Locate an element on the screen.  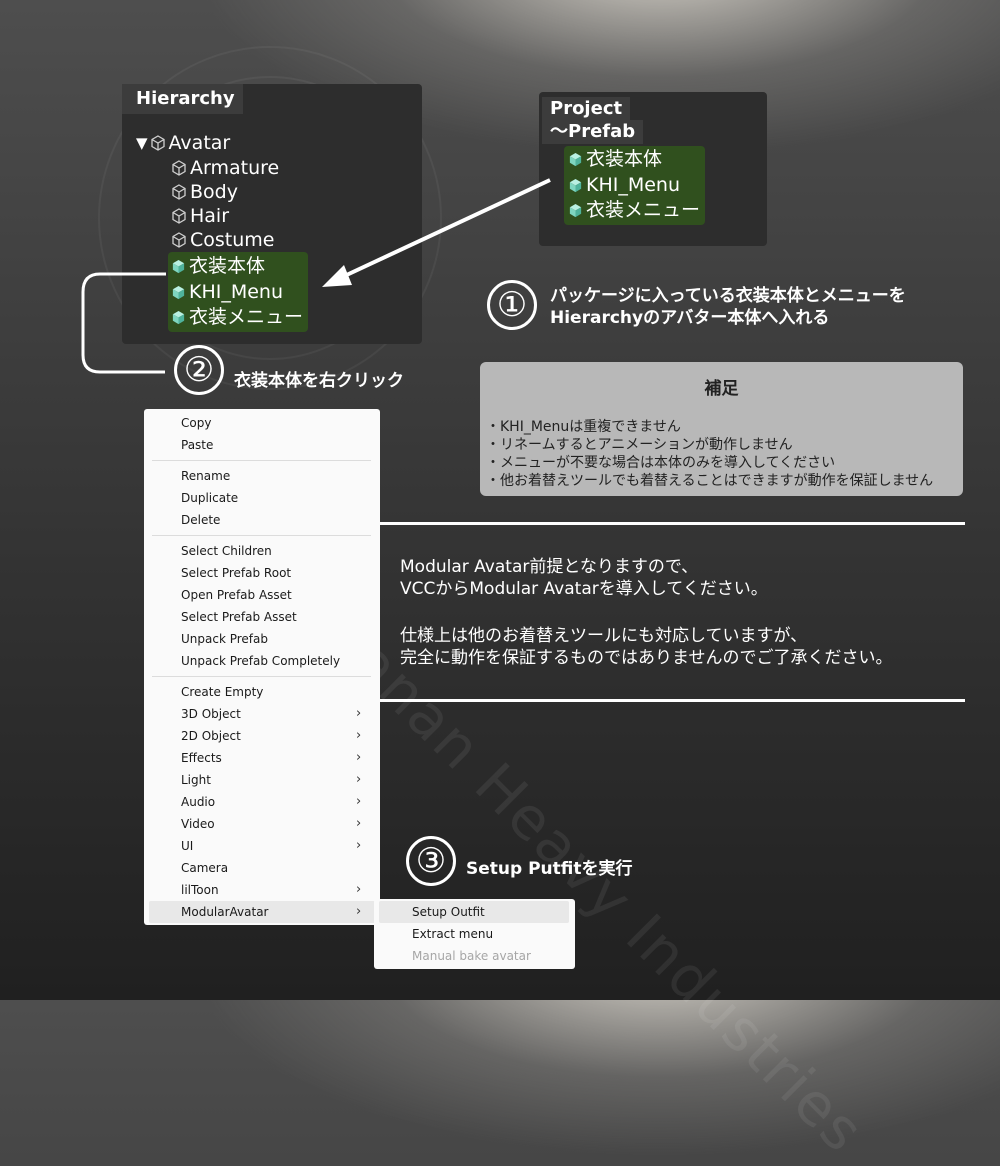
step-1-line2: Hierarchyのアバター本体へ入れる is located at coordinates (690, 318).